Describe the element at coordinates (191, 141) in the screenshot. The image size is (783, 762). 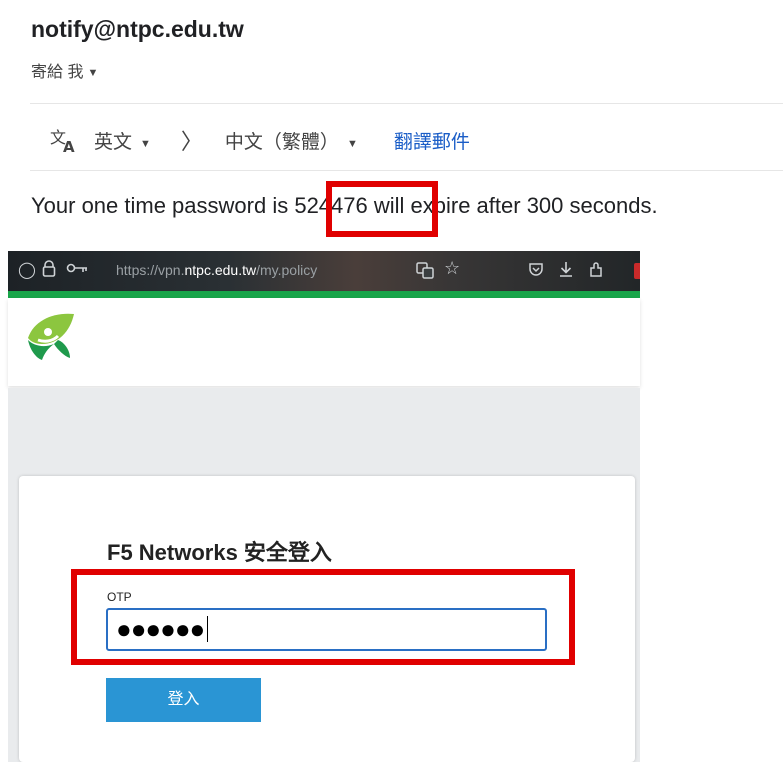
I see `chevron-right-icon: 〉` at that location.